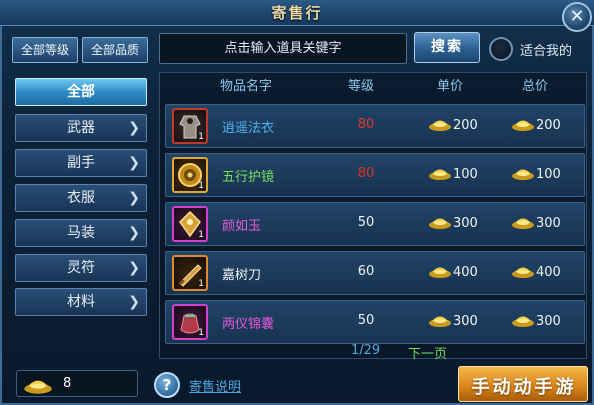 Image resolution: width=594 pixels, height=405 pixels. I want to click on item-level: 60, so click(366, 271).